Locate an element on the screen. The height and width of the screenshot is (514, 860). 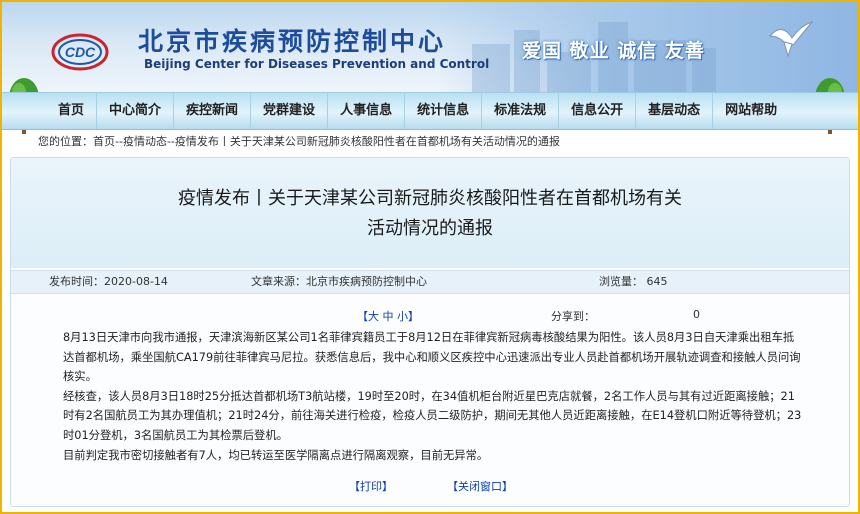
close-window-link: 【关闭窗口】 is located at coordinates (480, 486).